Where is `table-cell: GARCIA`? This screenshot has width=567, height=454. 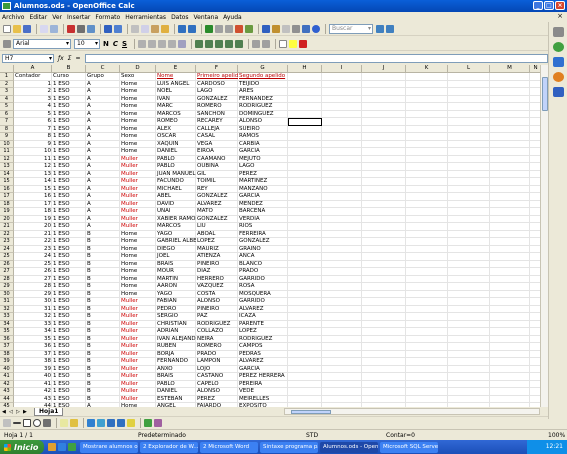 table-cell: GARCIA is located at coordinates (263, 197).